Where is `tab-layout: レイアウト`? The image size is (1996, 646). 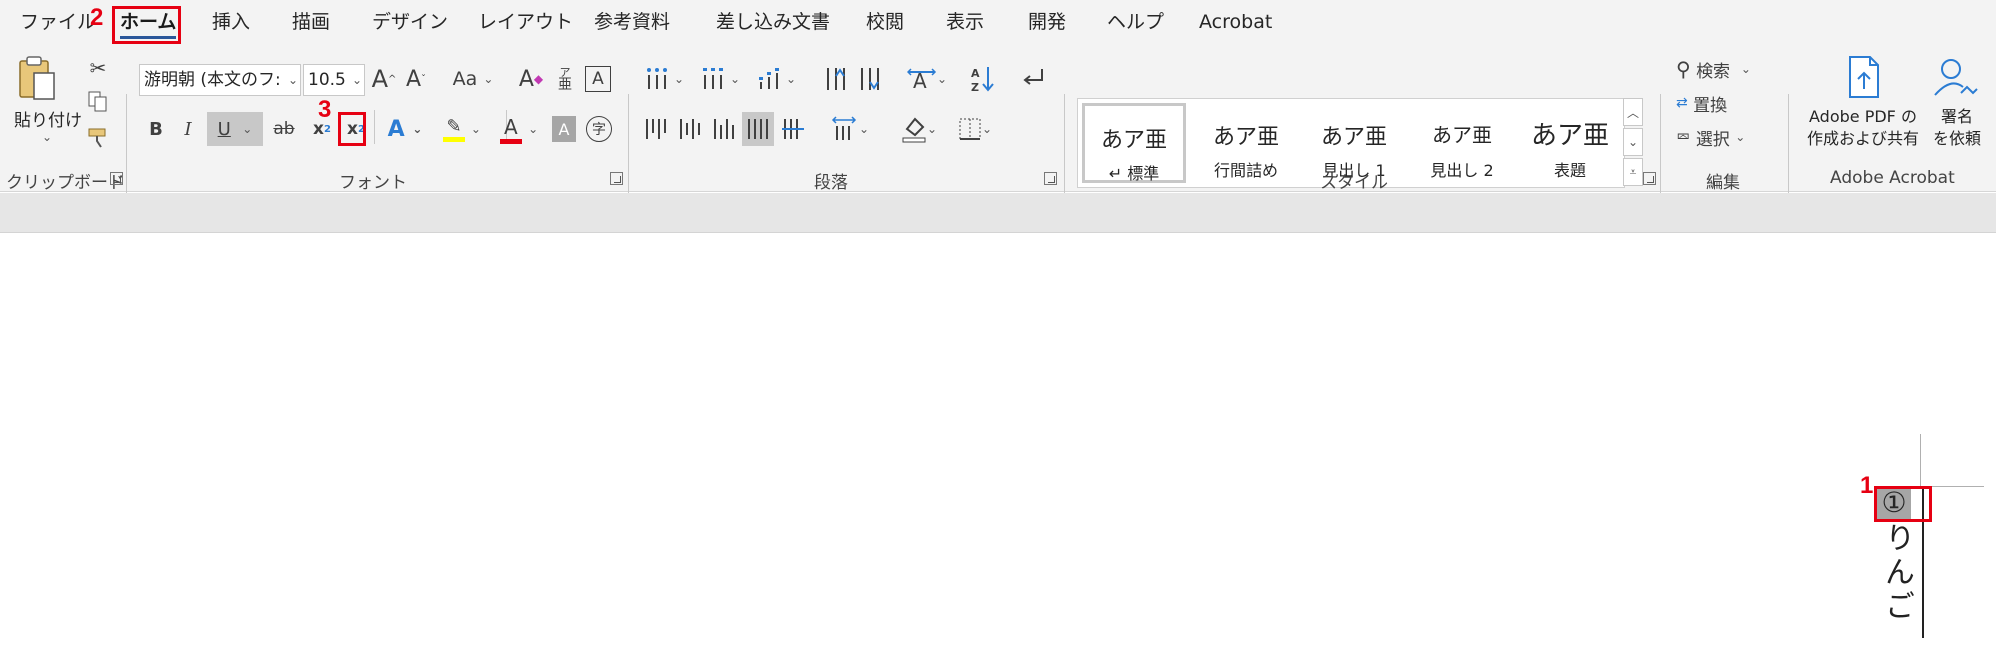
tab-layout: レイアウト is located at coordinates (525, 22).